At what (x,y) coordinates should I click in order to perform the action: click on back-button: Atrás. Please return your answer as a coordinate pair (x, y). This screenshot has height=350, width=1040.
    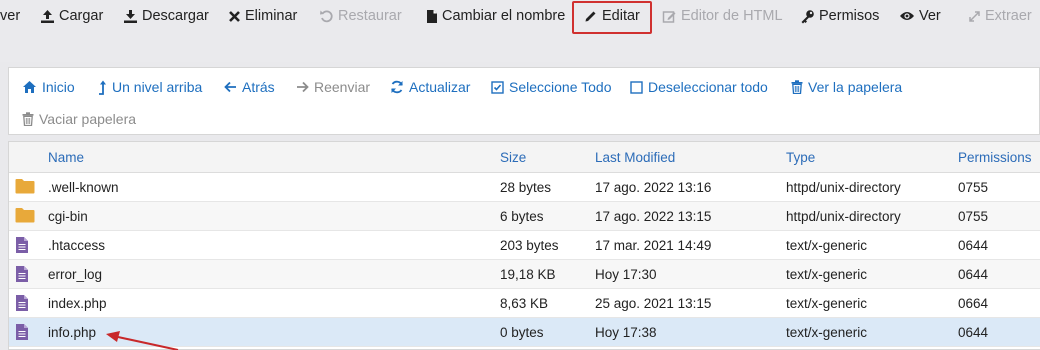
    Looking at the image, I should click on (249, 87).